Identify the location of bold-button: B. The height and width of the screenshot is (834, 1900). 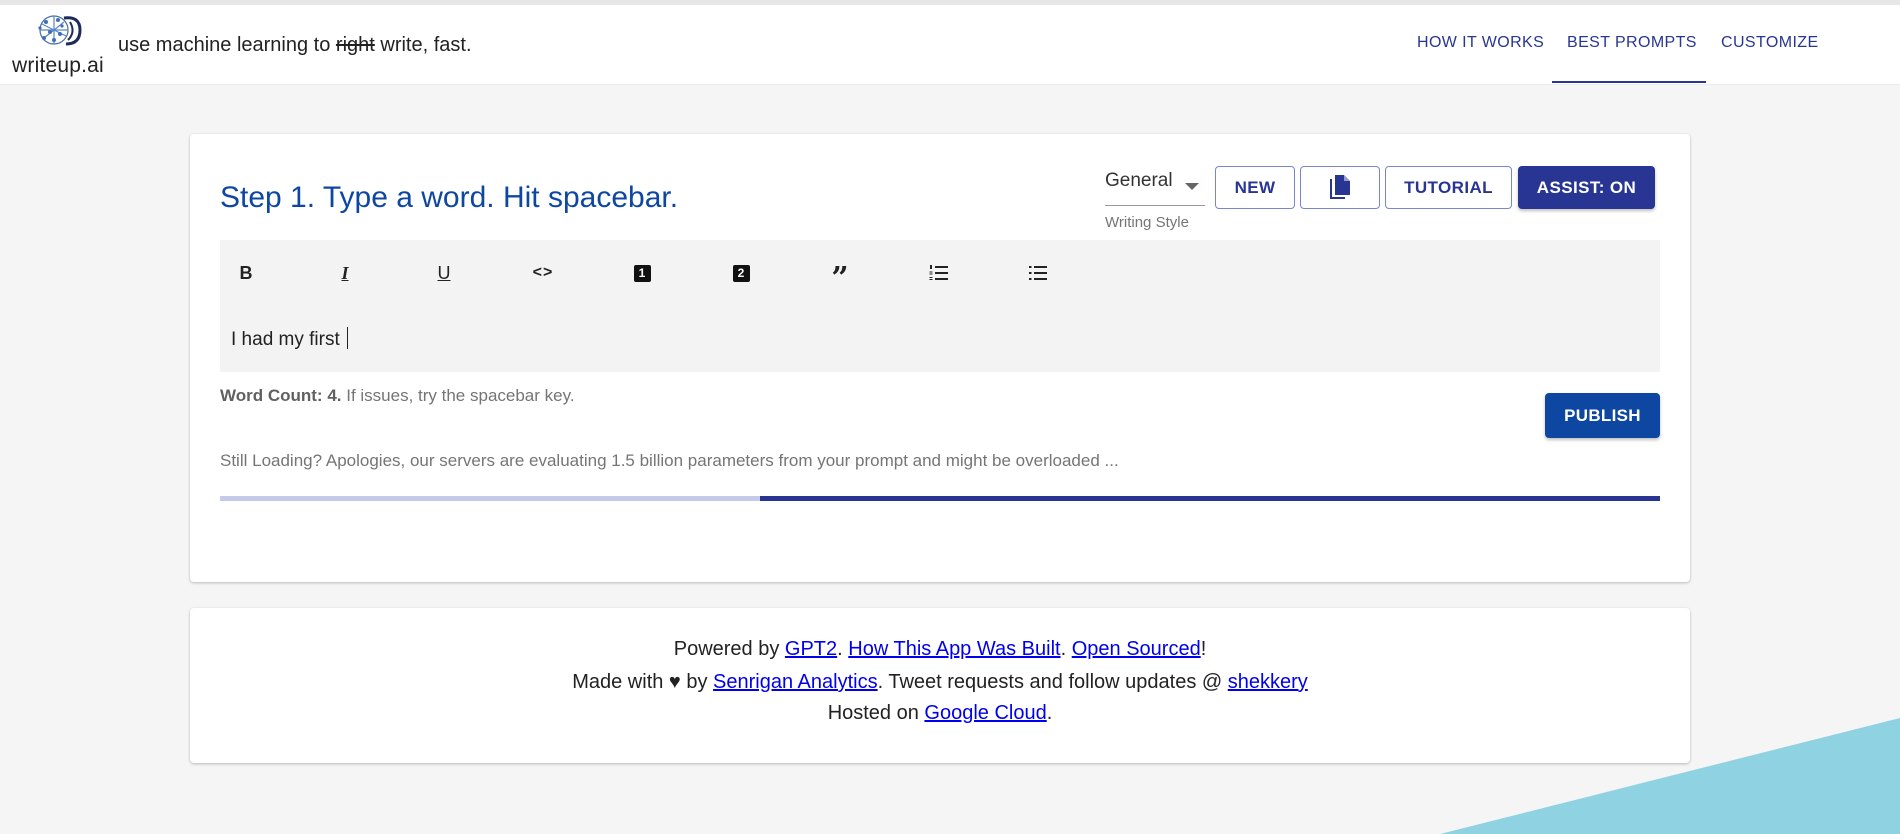
(246, 273).